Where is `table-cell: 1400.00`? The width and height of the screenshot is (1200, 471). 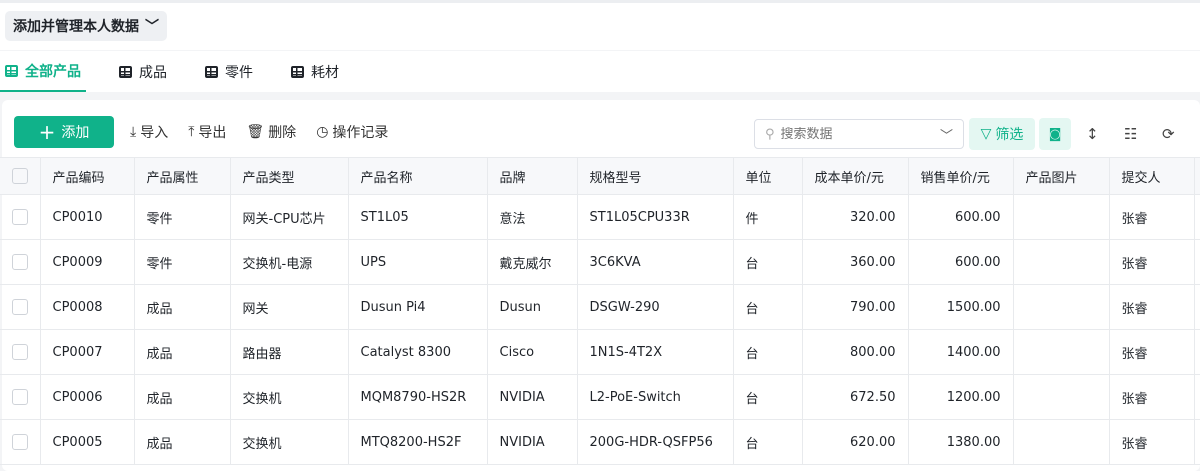
table-cell: 1400.00 is located at coordinates (961, 352).